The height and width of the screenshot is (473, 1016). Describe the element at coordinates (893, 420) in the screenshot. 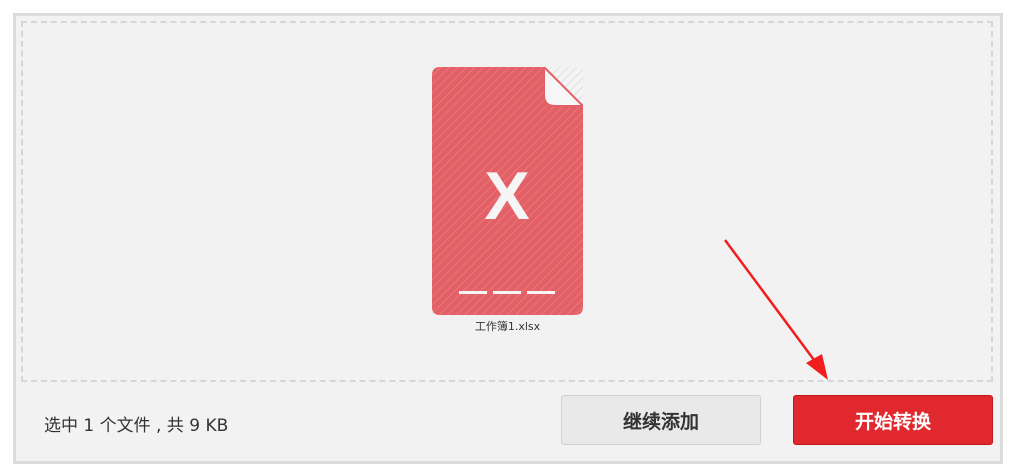

I see `start-convert-button: 开始转换` at that location.